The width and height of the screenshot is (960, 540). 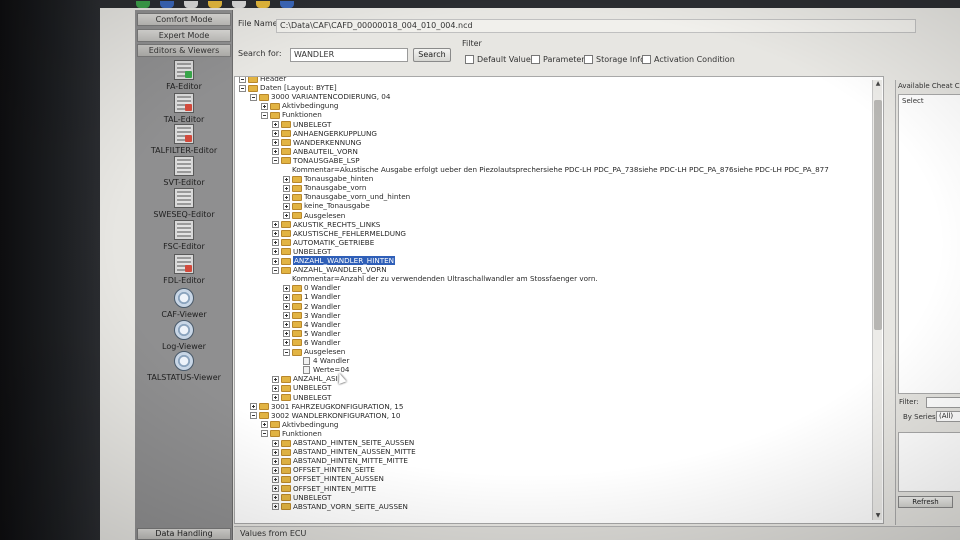 What do you see at coordinates (349, 55) in the screenshot?
I see `search-input: WANDLER` at bounding box center [349, 55].